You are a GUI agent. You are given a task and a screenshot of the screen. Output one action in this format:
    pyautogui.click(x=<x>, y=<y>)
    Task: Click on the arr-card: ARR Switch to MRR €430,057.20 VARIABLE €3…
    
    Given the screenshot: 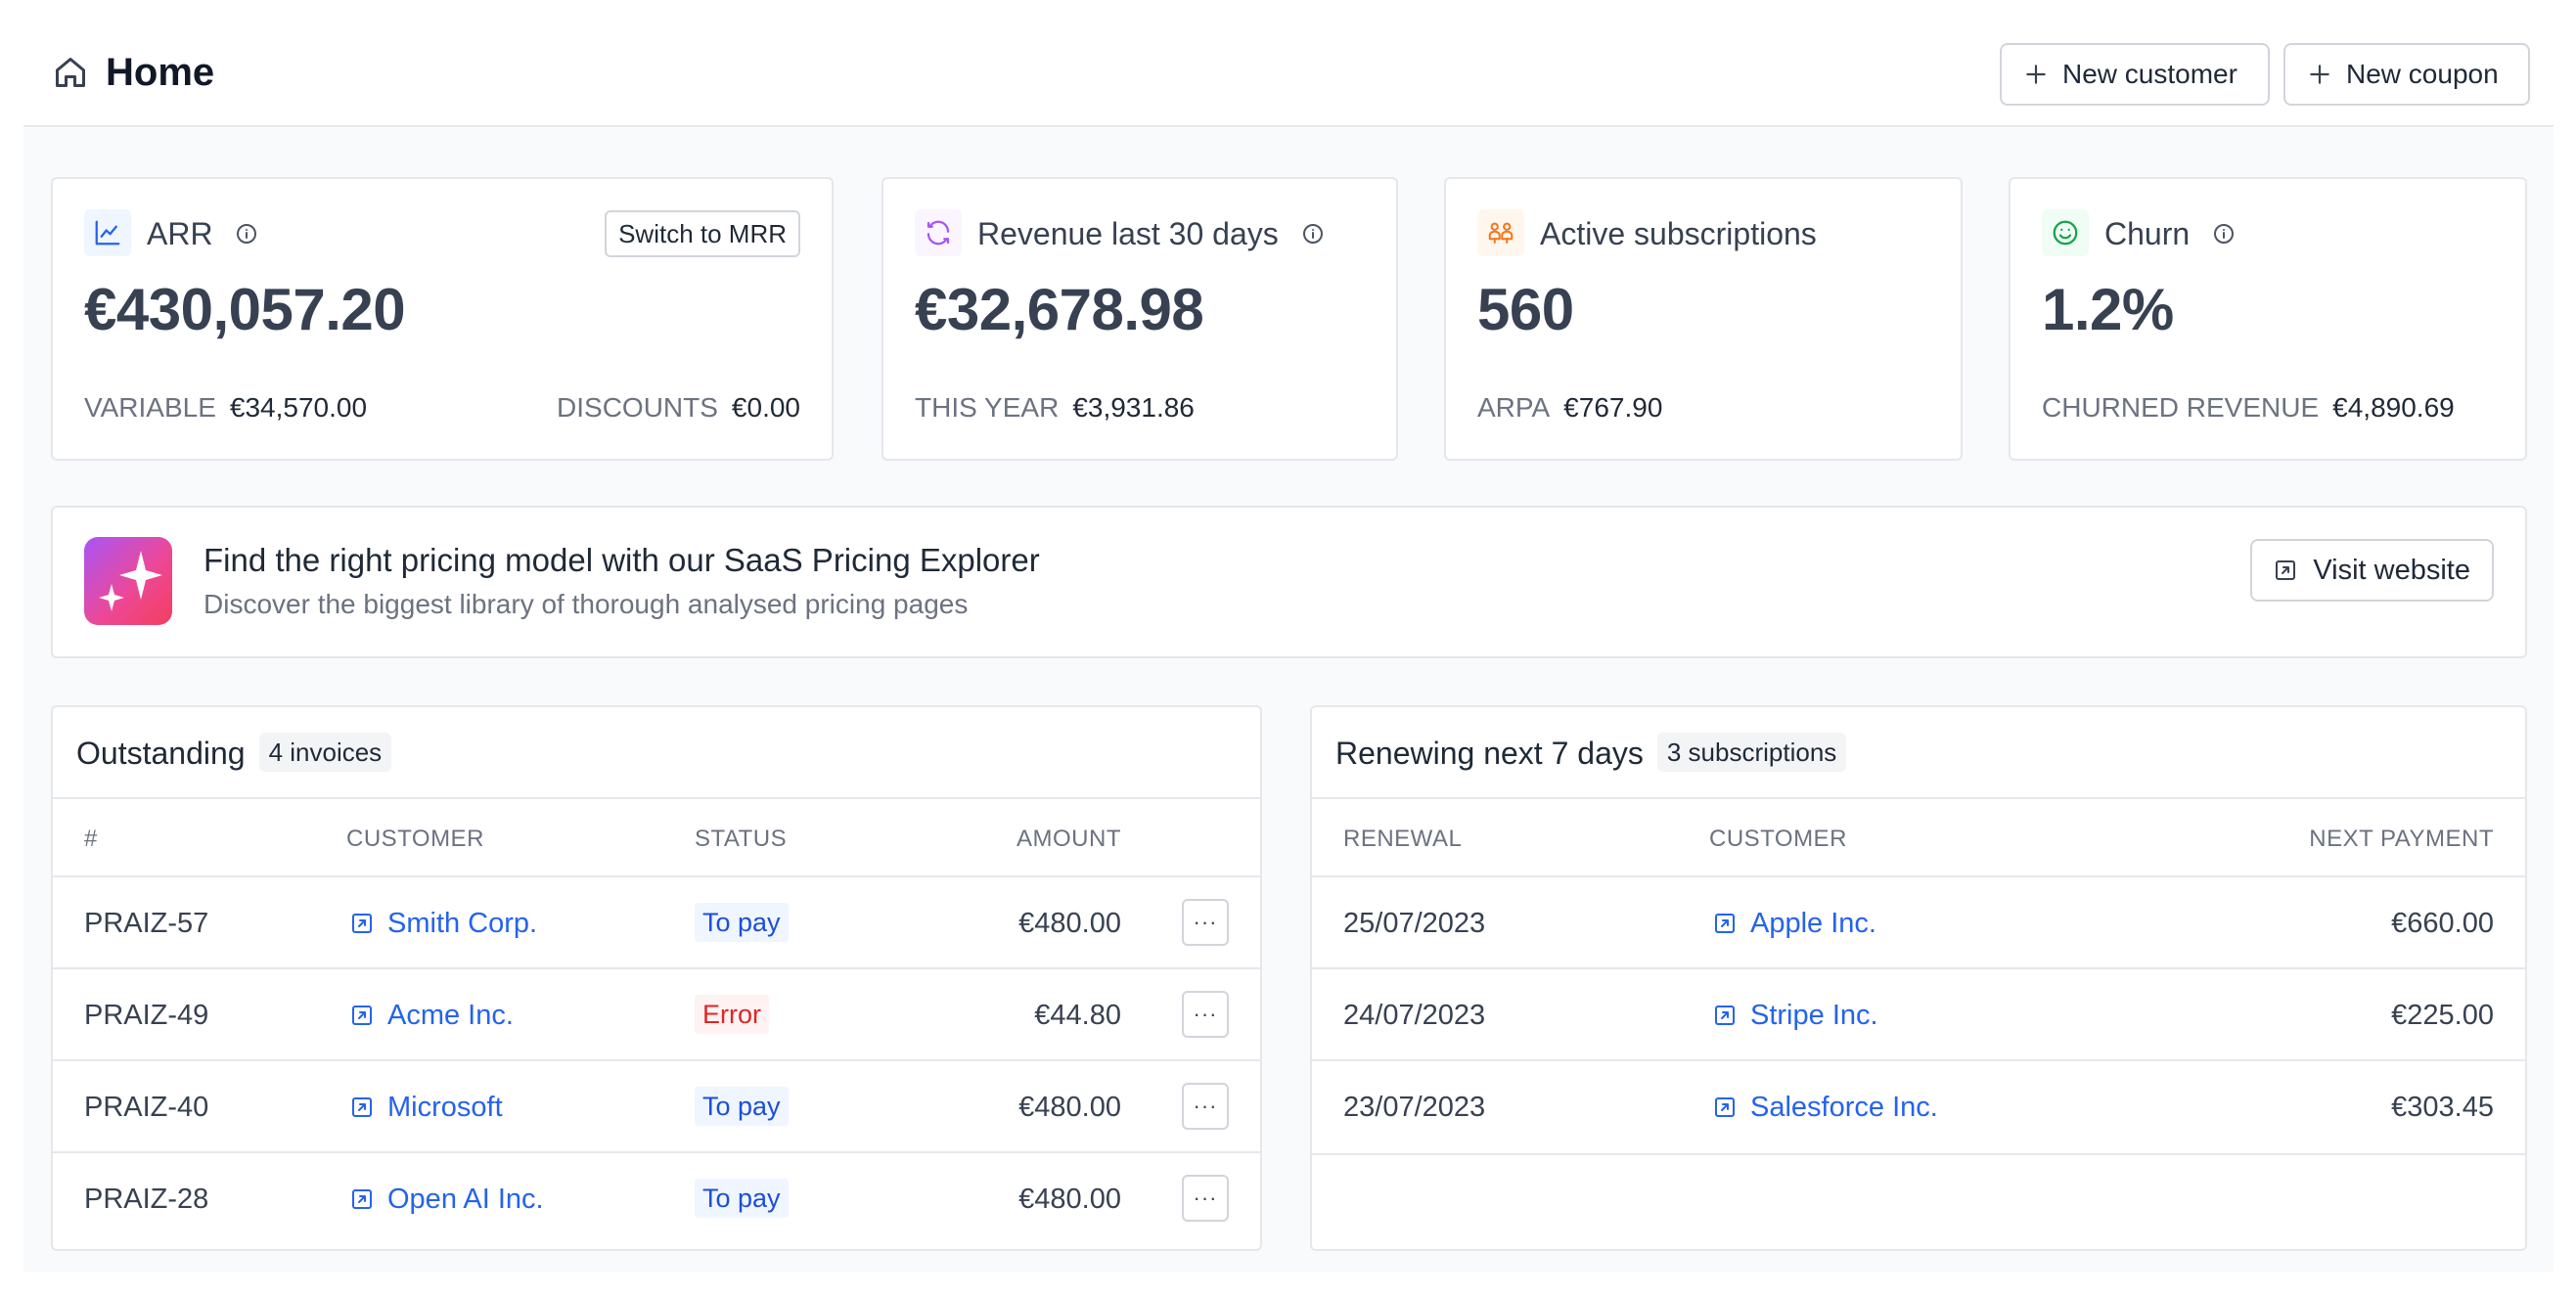 What is the action you would take?
    pyautogui.click(x=442, y=319)
    